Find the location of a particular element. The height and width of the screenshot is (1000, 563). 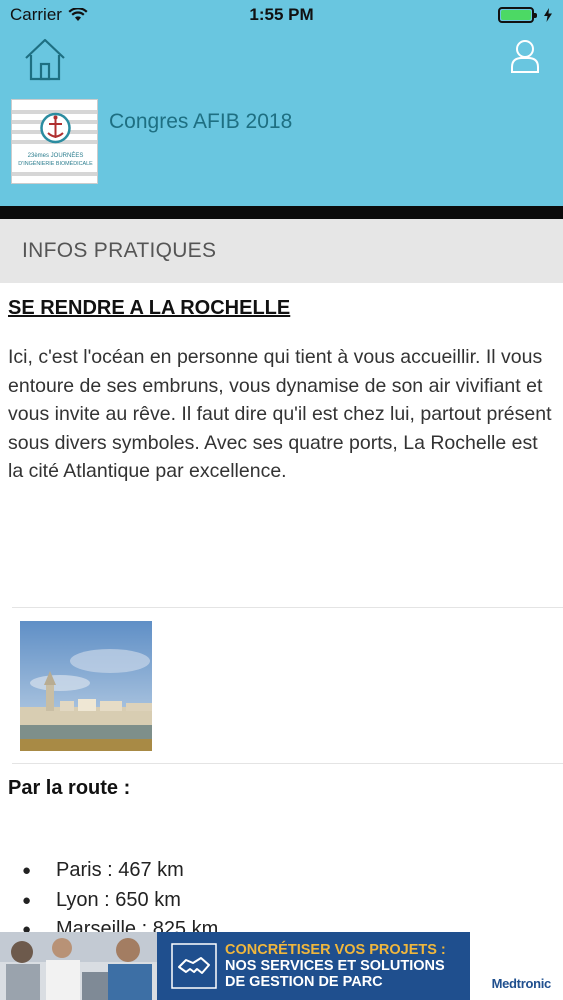

status-left: Carrier is located at coordinates (49, 15).